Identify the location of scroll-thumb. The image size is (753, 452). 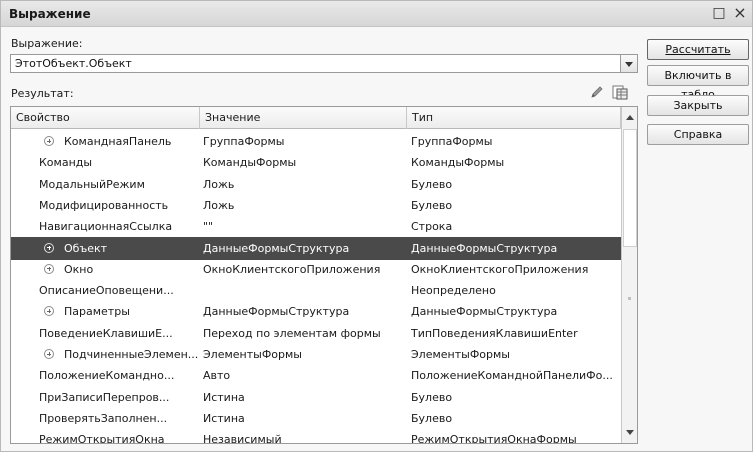
(630, 188).